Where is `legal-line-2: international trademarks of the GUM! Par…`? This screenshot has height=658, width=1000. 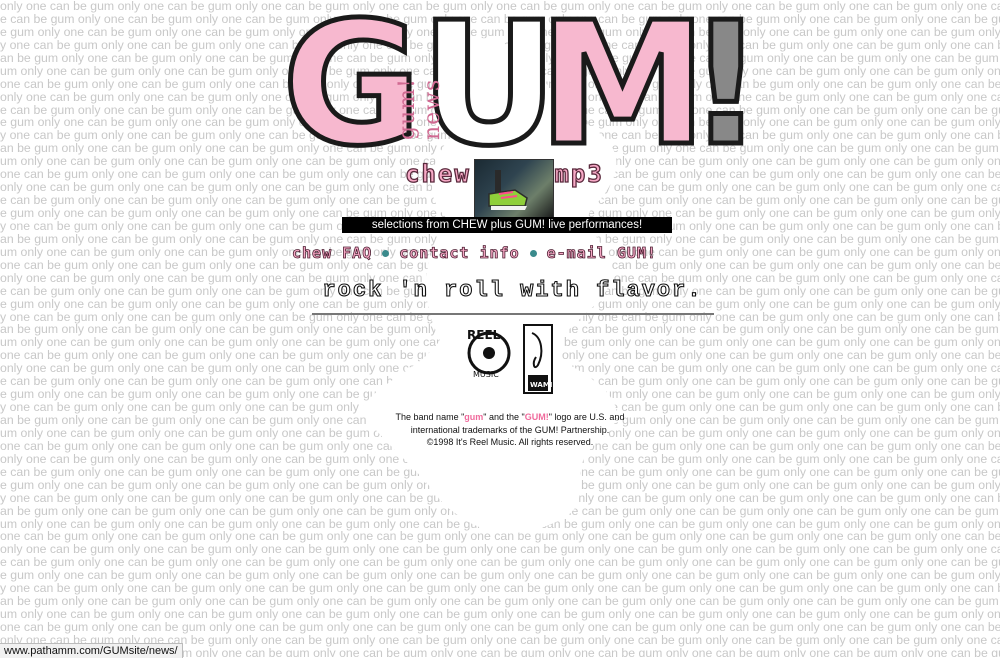
legal-line-2: international trademarks of the GUM! Par… is located at coordinates (510, 429).